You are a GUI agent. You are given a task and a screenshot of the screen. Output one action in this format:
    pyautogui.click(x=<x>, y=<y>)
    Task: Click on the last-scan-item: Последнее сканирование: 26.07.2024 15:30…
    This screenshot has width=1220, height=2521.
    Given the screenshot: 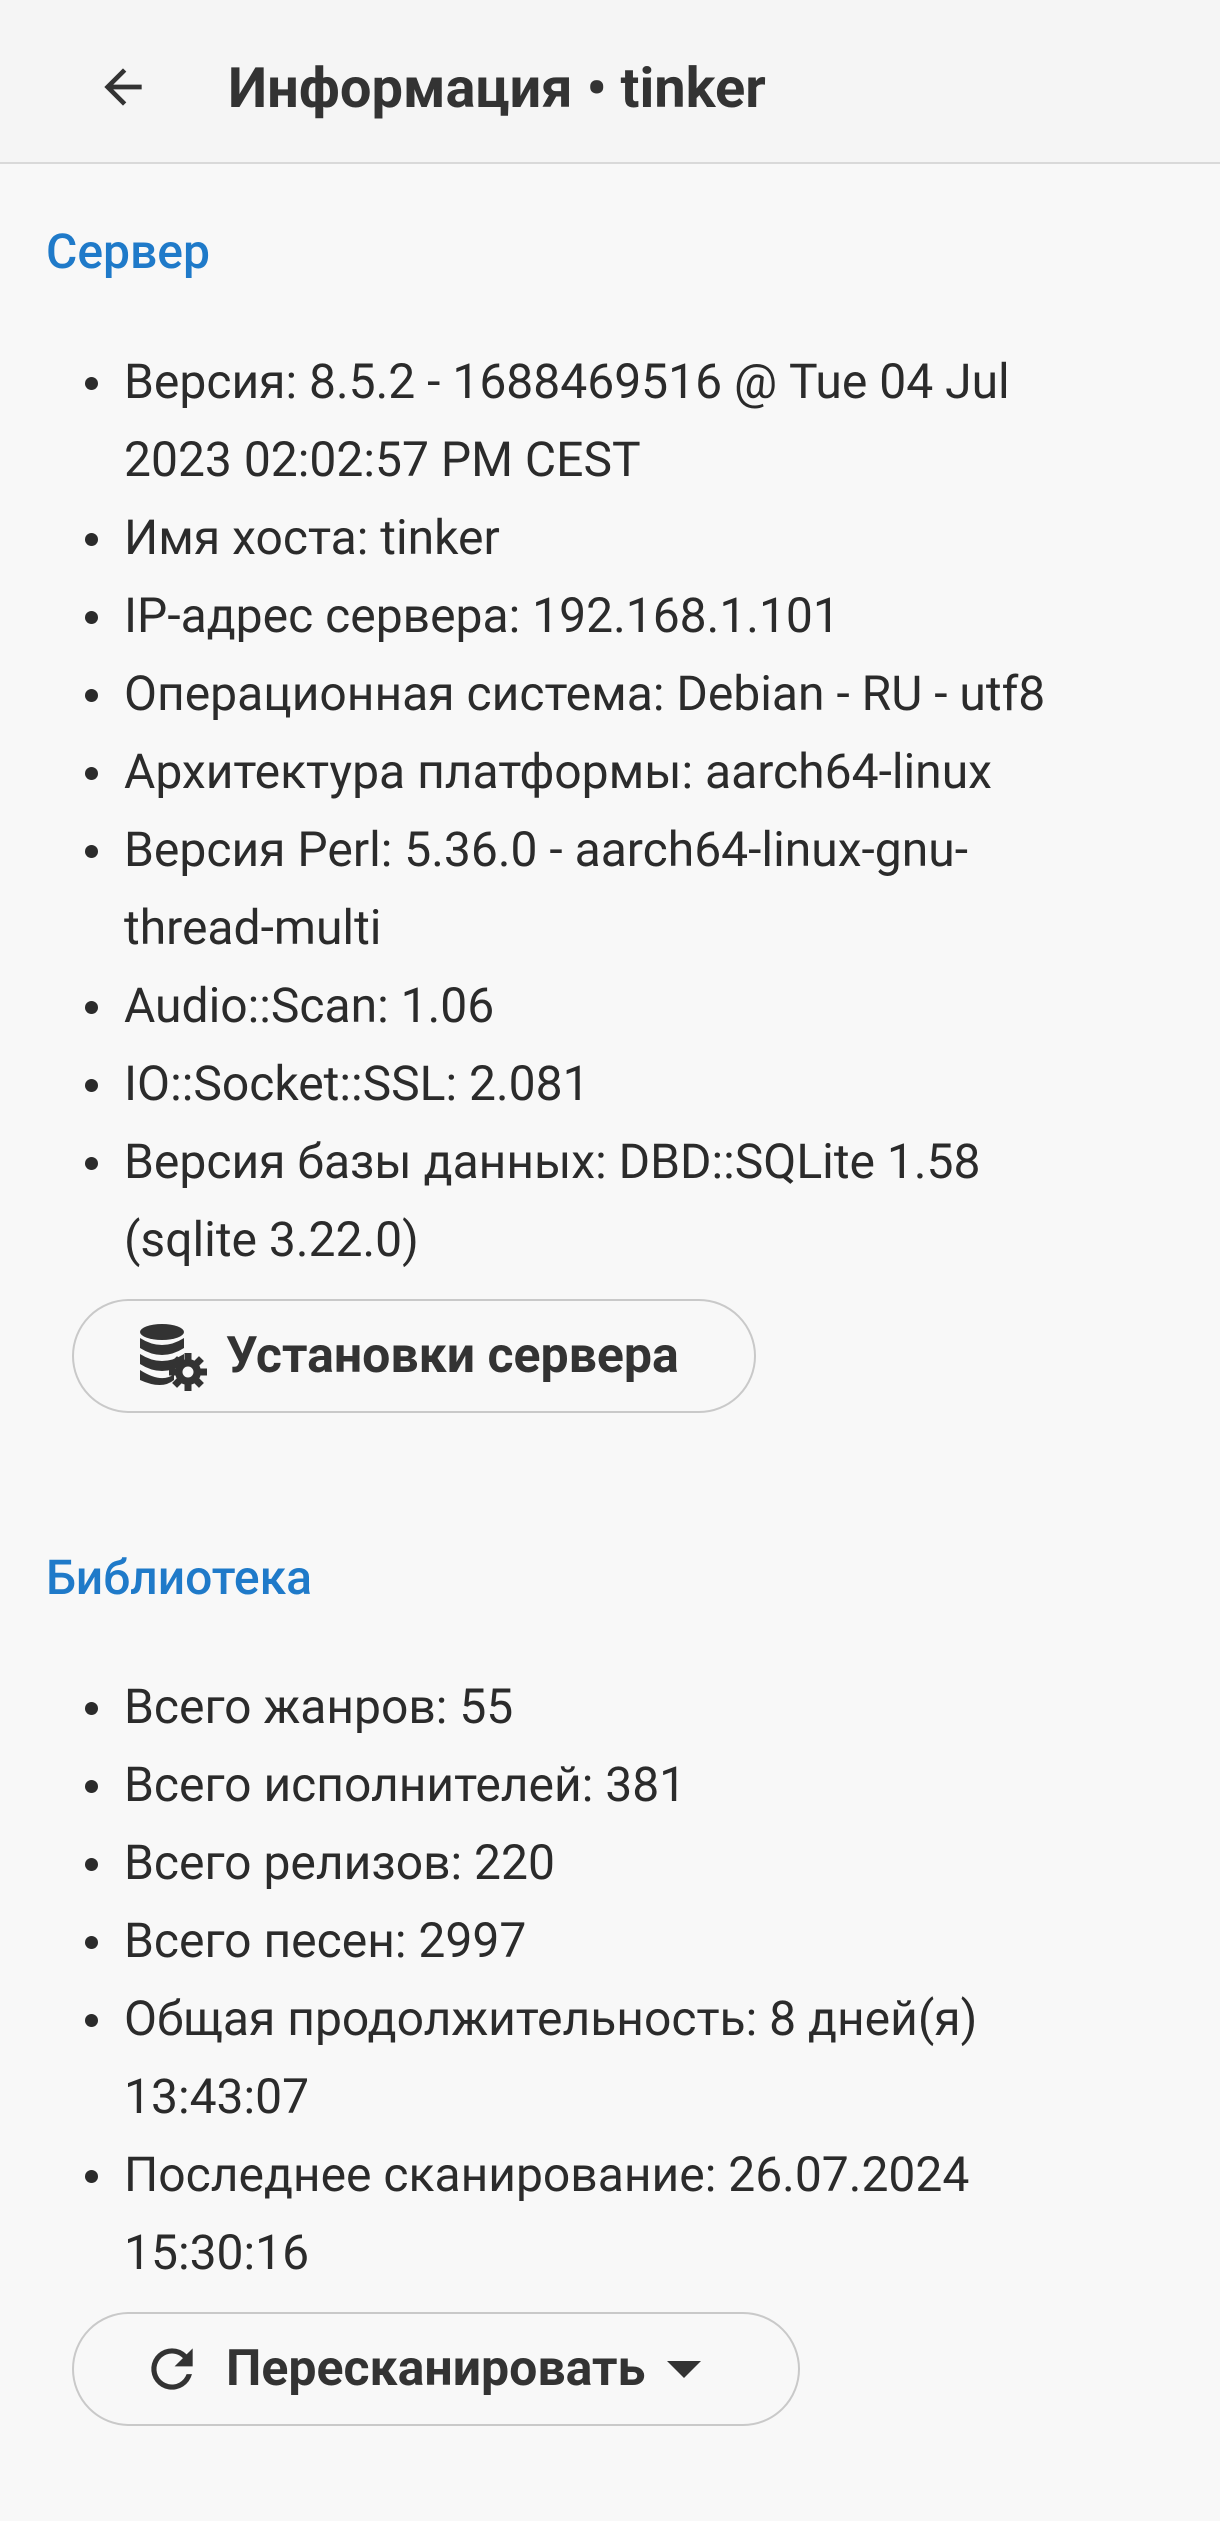 What is the action you would take?
    pyautogui.click(x=590, y=2214)
    